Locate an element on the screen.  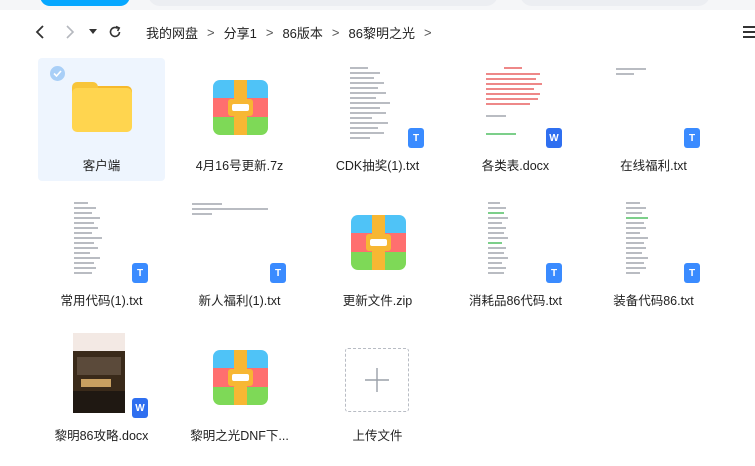
file-name: 新人福利(1).txt is located at coordinates (239, 301).